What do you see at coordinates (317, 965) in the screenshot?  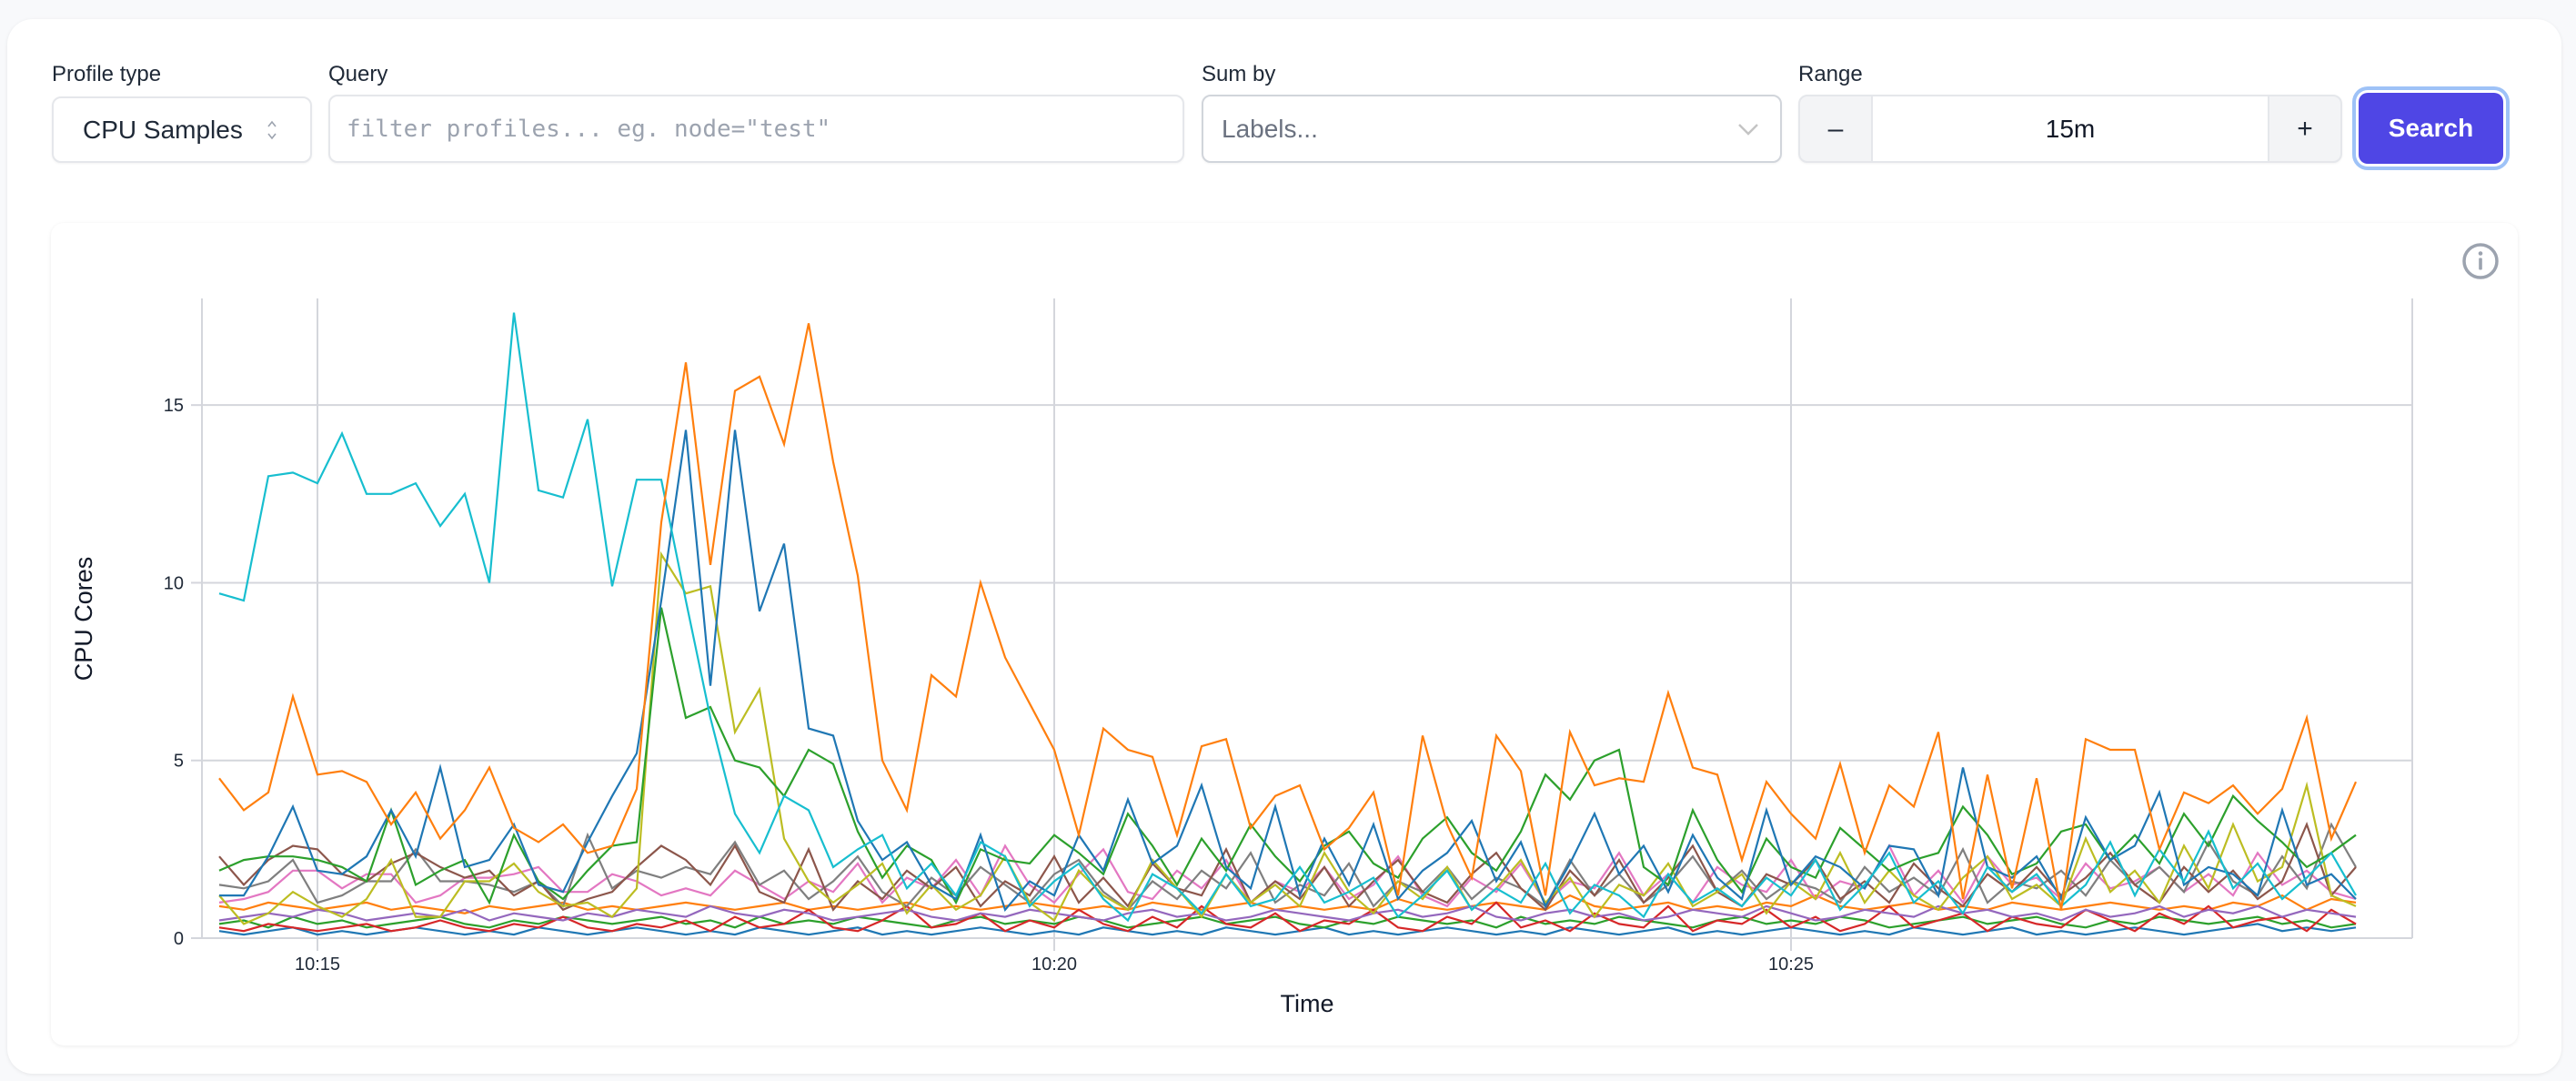 I see `x-tick-label: 10:15` at bounding box center [317, 965].